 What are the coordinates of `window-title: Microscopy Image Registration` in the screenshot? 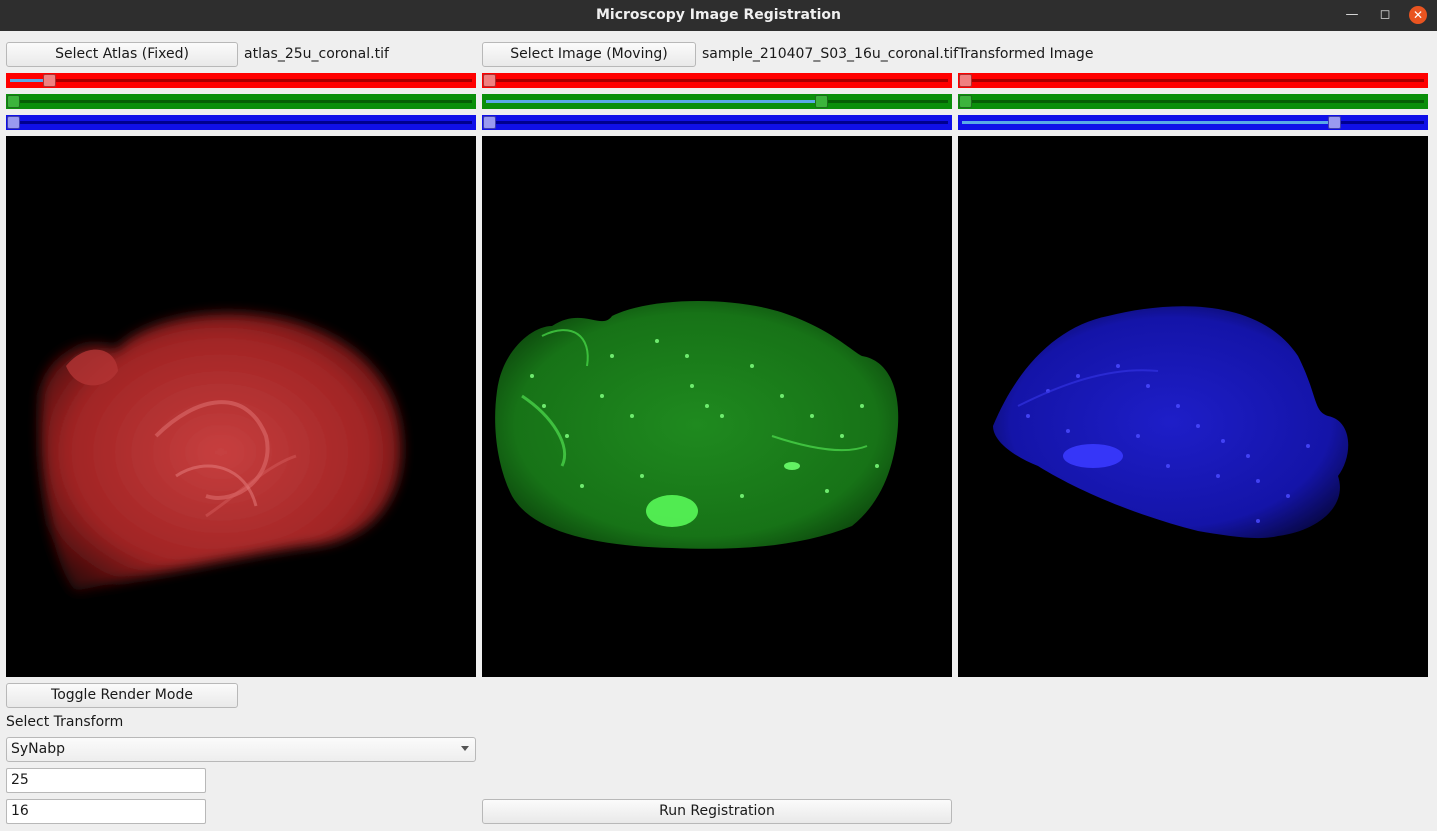 It's located at (718, 15).